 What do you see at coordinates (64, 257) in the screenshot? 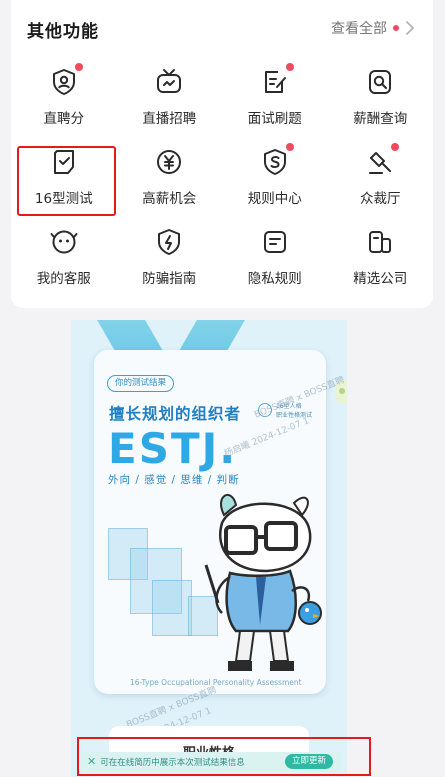
I see `feature-item-customer-service: 我的客服` at bounding box center [64, 257].